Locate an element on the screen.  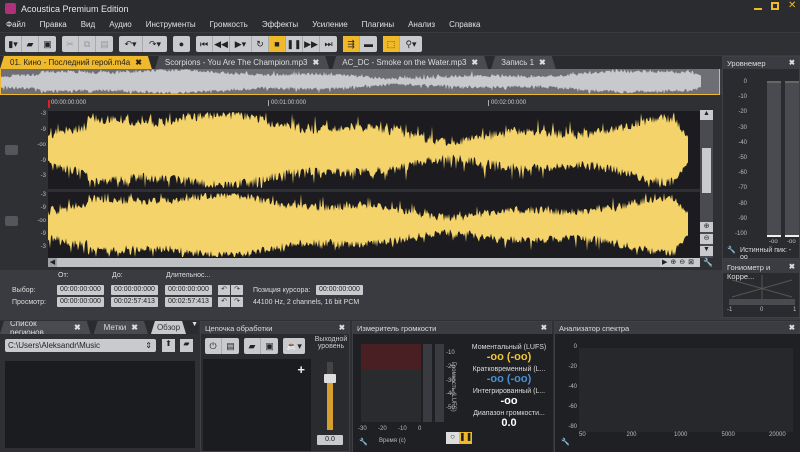
maximize-button is located at coordinates (775, 6).